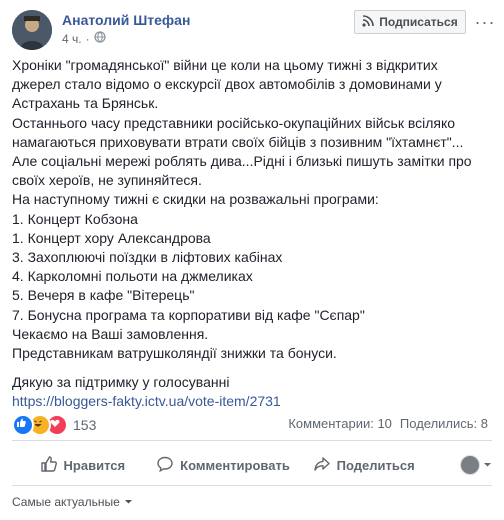 This screenshot has height=520, width=504. What do you see at coordinates (107, 180) in the screenshot?
I see `post-line: своїх хероїв, не зупиняйтеся.` at bounding box center [107, 180].